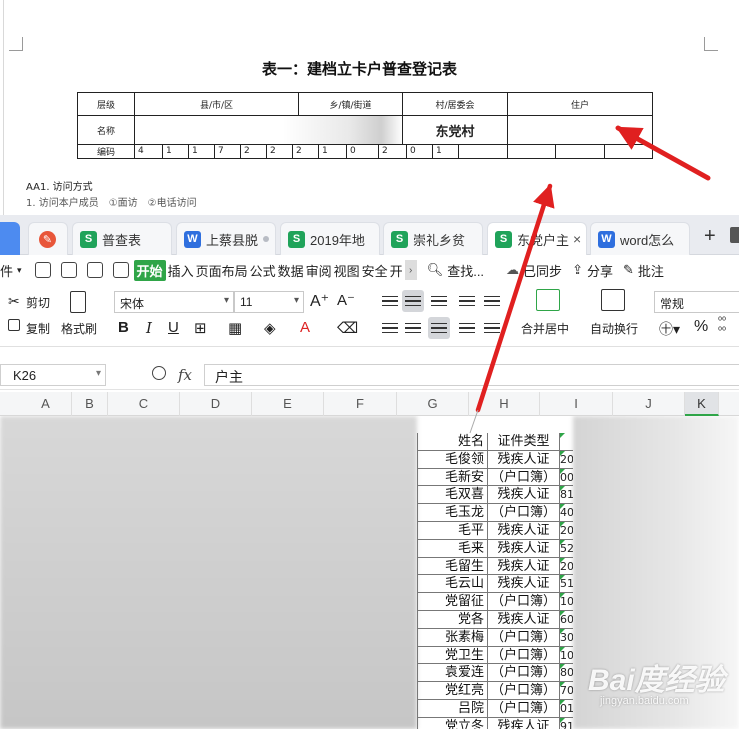 The width and height of the screenshot is (739, 729). What do you see at coordinates (576, 404) in the screenshot?
I see `column-header: I` at bounding box center [576, 404].